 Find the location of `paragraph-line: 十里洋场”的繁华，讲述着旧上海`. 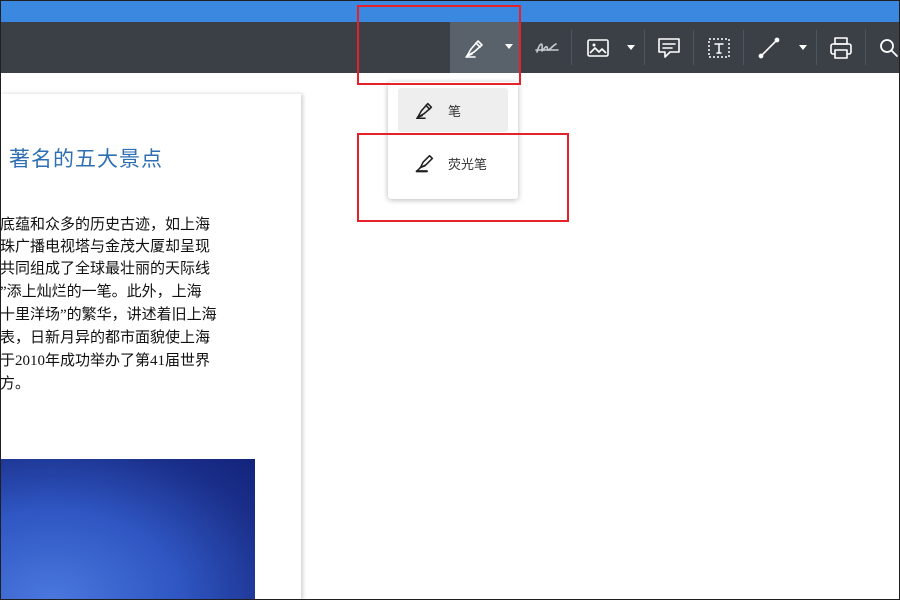

paragraph-line: 十里洋场”的繁华，讲述着旧上海 is located at coordinates (108, 315).